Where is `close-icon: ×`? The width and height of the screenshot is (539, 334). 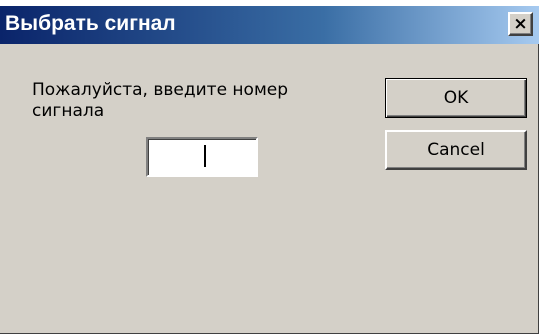
close-icon: × is located at coordinates (520, 23).